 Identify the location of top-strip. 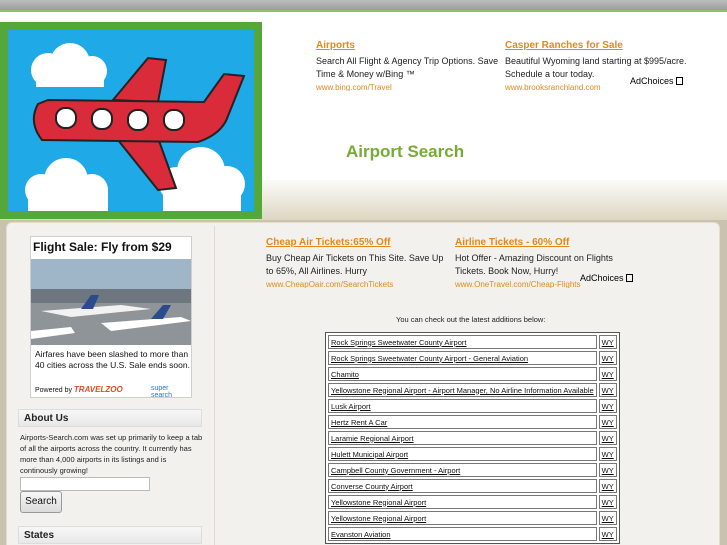
(363, 6).